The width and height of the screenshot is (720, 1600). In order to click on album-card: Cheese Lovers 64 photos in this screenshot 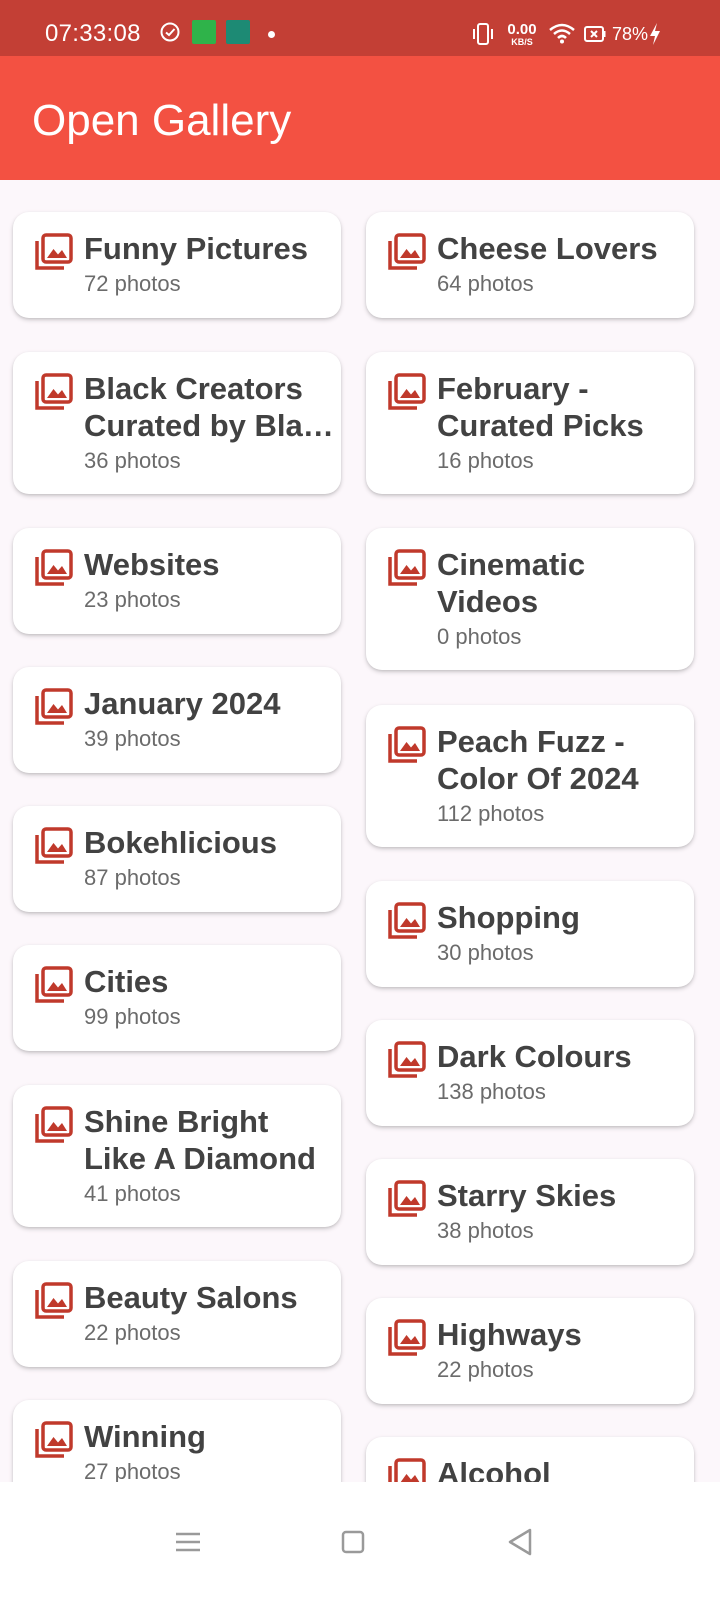, I will do `click(530, 265)`.